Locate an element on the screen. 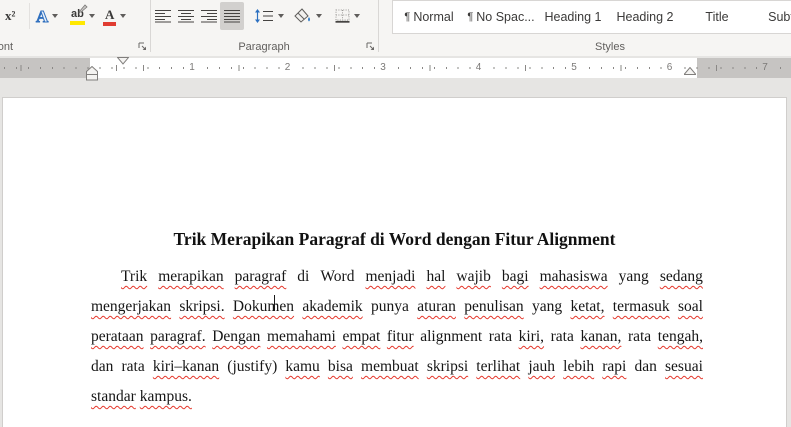 The image size is (791, 427). style-item-subtitle: Subtitle is located at coordinates (772, 17).